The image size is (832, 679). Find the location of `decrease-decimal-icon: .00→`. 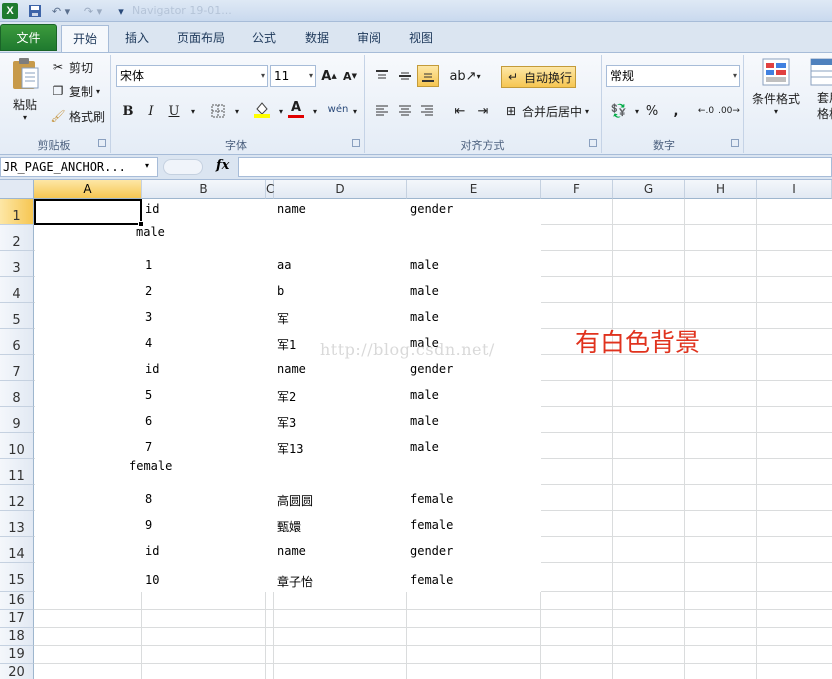

decrease-decimal-icon: .00→ is located at coordinates (729, 111).